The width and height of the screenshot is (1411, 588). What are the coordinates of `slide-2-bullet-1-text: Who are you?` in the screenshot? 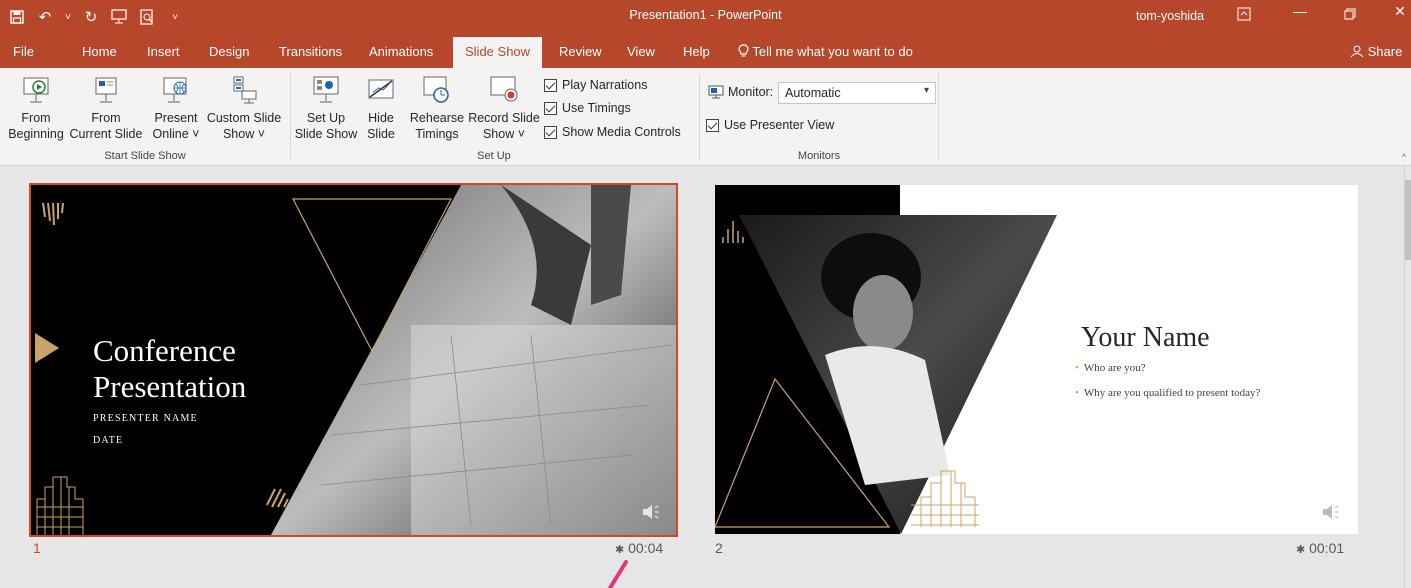 It's located at (1114, 368).